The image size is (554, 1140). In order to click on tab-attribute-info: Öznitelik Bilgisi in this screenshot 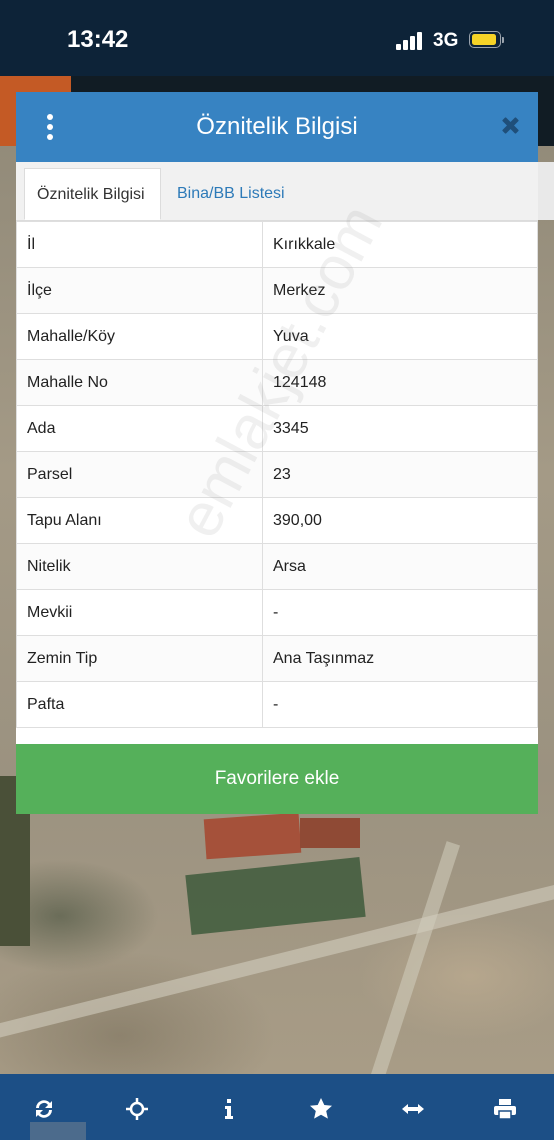, I will do `click(92, 194)`.